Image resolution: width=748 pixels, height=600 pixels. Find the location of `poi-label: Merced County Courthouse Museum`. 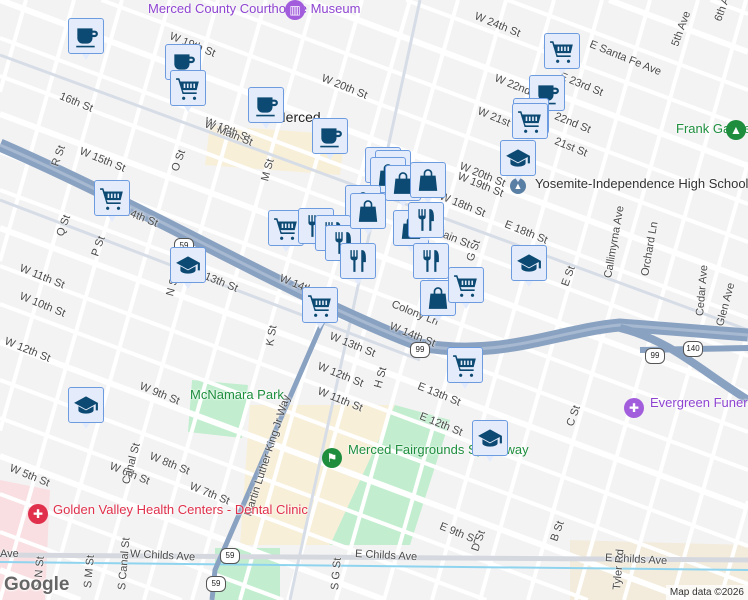

poi-label: Merced County Courthouse Museum is located at coordinates (254, 8).